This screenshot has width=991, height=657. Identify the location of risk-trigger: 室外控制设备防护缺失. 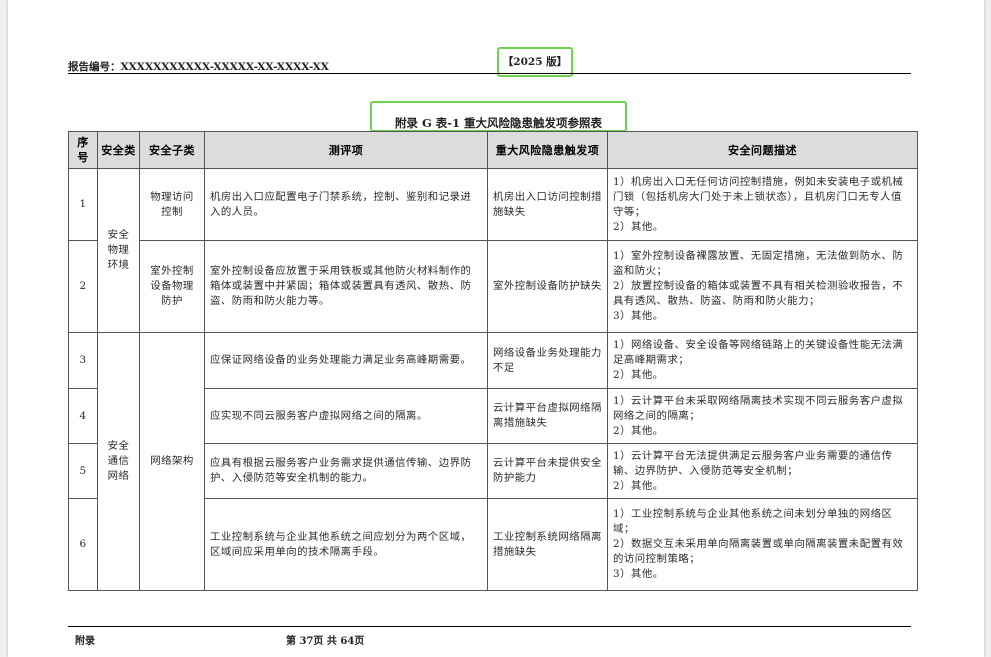
(547, 286).